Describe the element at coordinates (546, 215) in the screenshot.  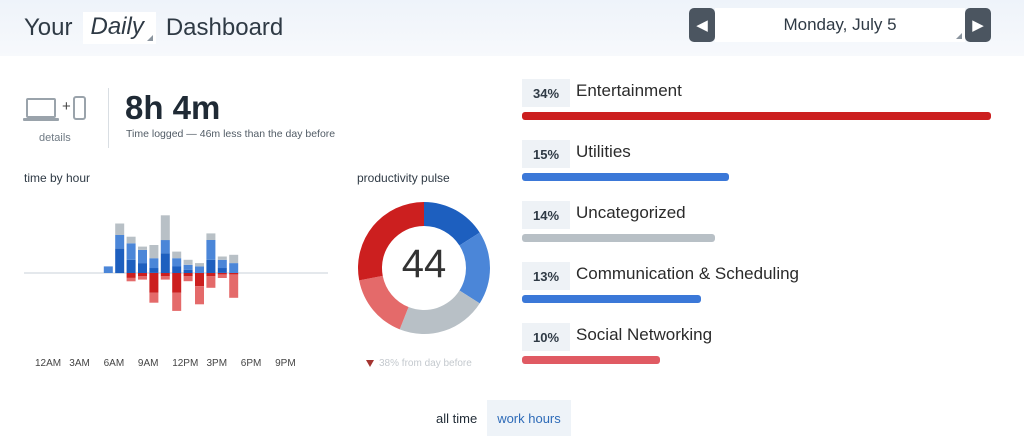
I see `category-percent: 14%` at that location.